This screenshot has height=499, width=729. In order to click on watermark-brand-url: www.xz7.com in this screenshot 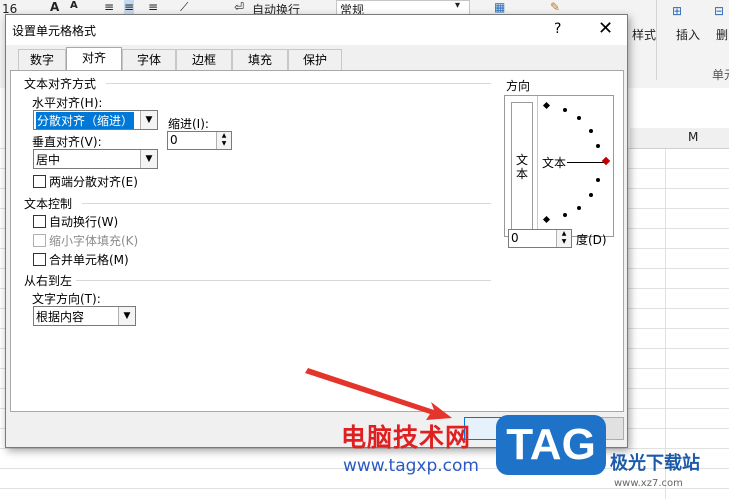, I will do `click(648, 483)`.